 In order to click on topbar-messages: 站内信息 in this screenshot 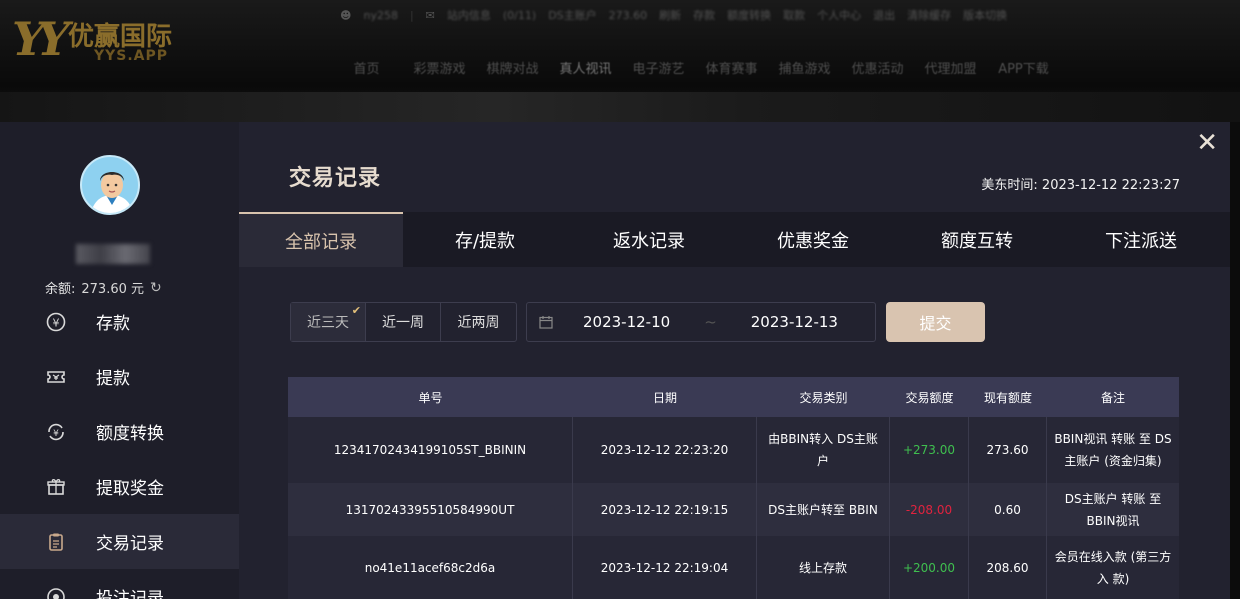, I will do `click(469, 15)`.